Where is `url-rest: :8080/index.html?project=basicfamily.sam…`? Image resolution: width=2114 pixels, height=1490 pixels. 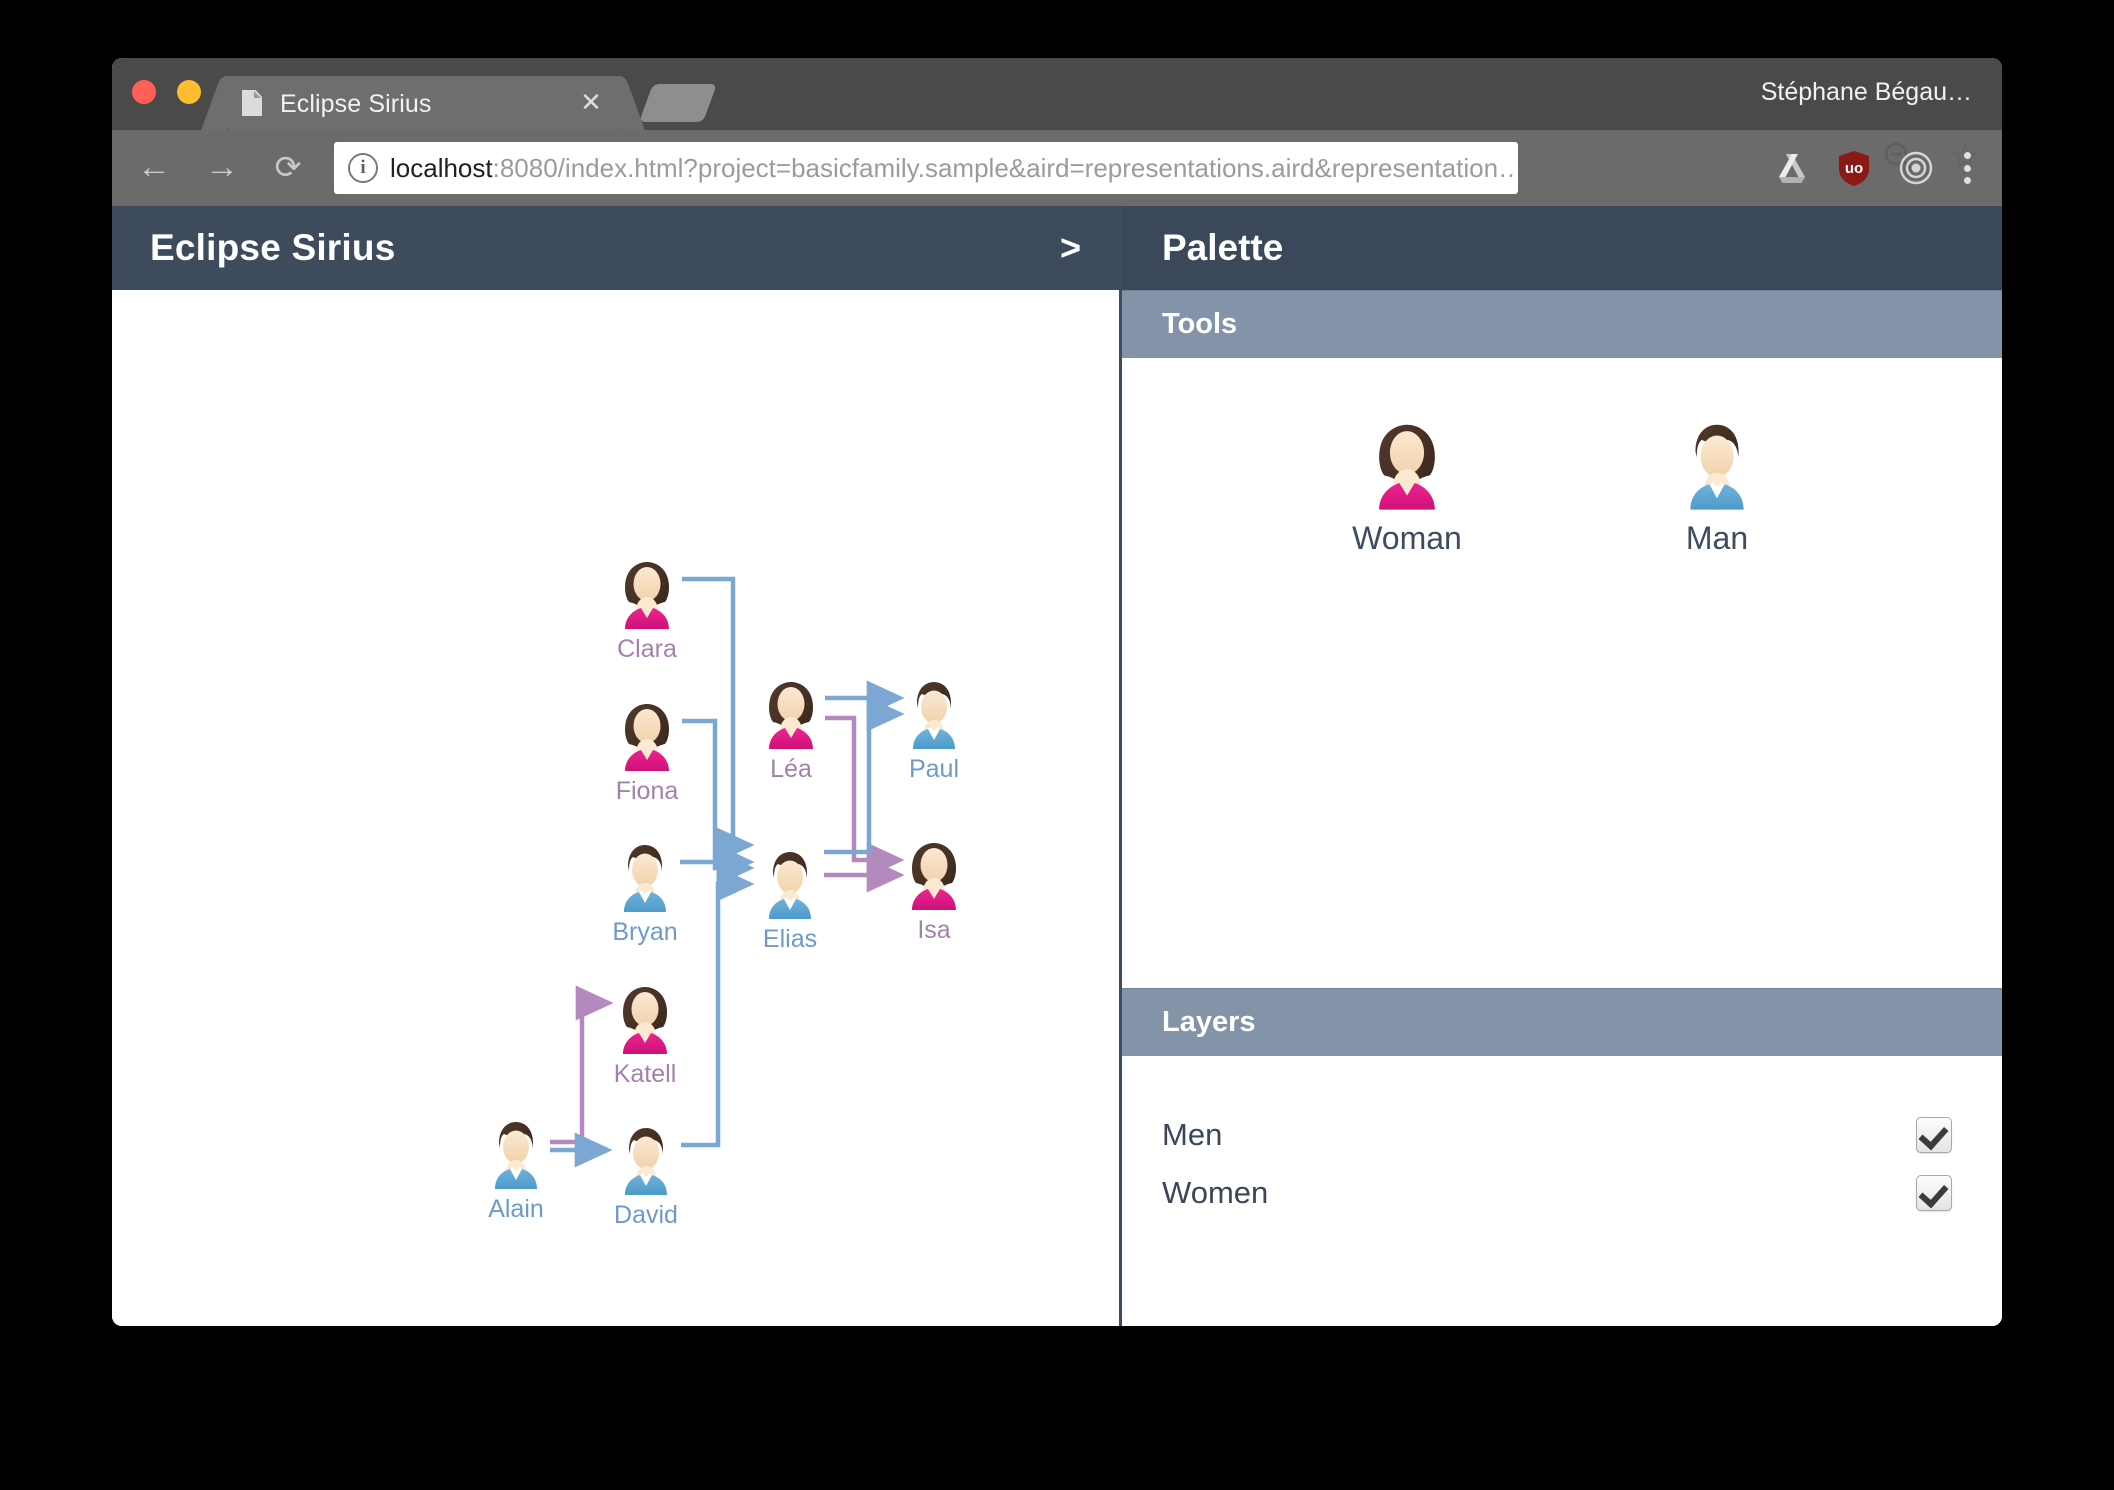
url-rest: :8080/index.html?project=basicfamily.sam… is located at coordinates (1005, 167).